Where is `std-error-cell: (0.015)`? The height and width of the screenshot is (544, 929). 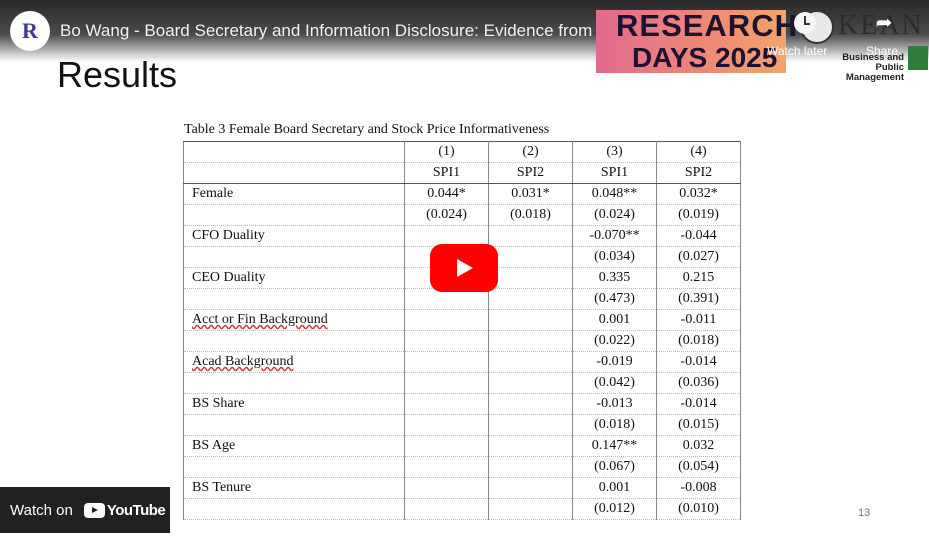 std-error-cell: (0.015) is located at coordinates (698, 425).